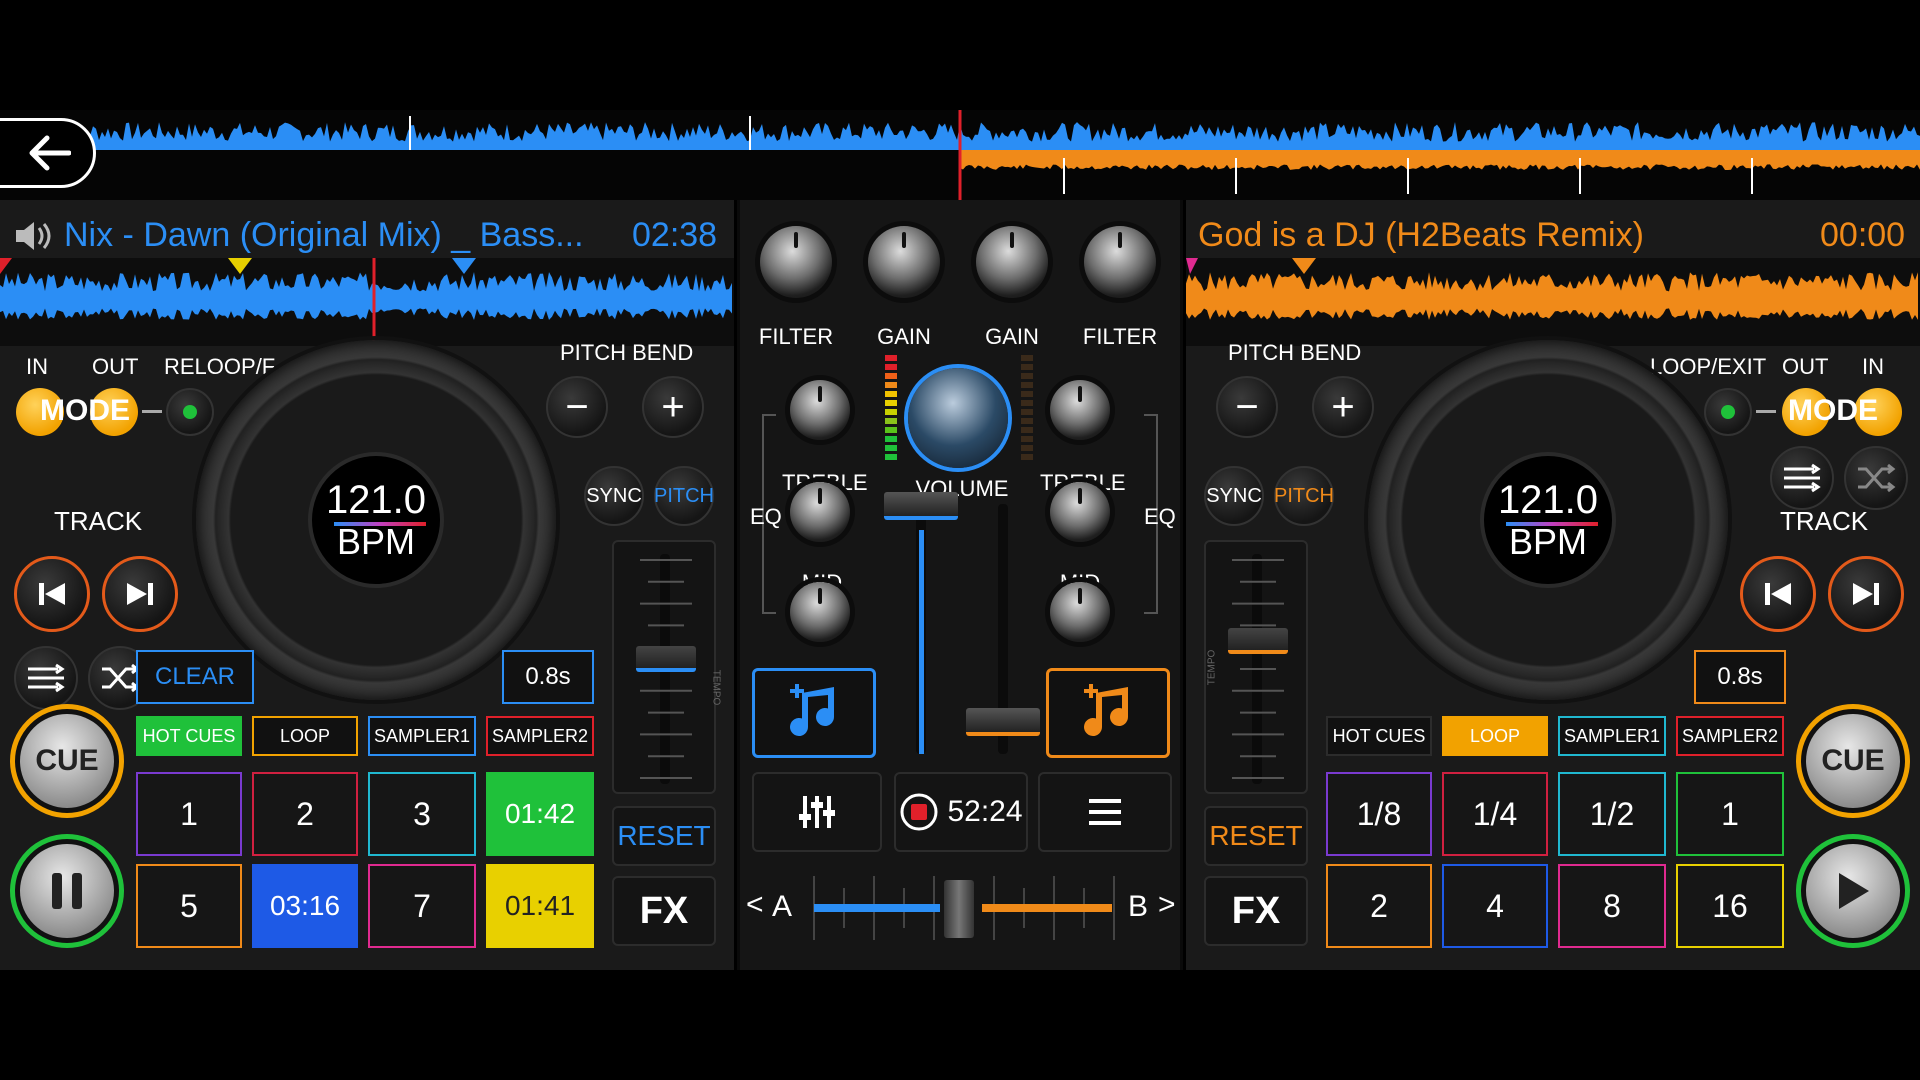  Describe the element at coordinates (1080, 410) in the screenshot. I see `treble-b-knob` at that location.